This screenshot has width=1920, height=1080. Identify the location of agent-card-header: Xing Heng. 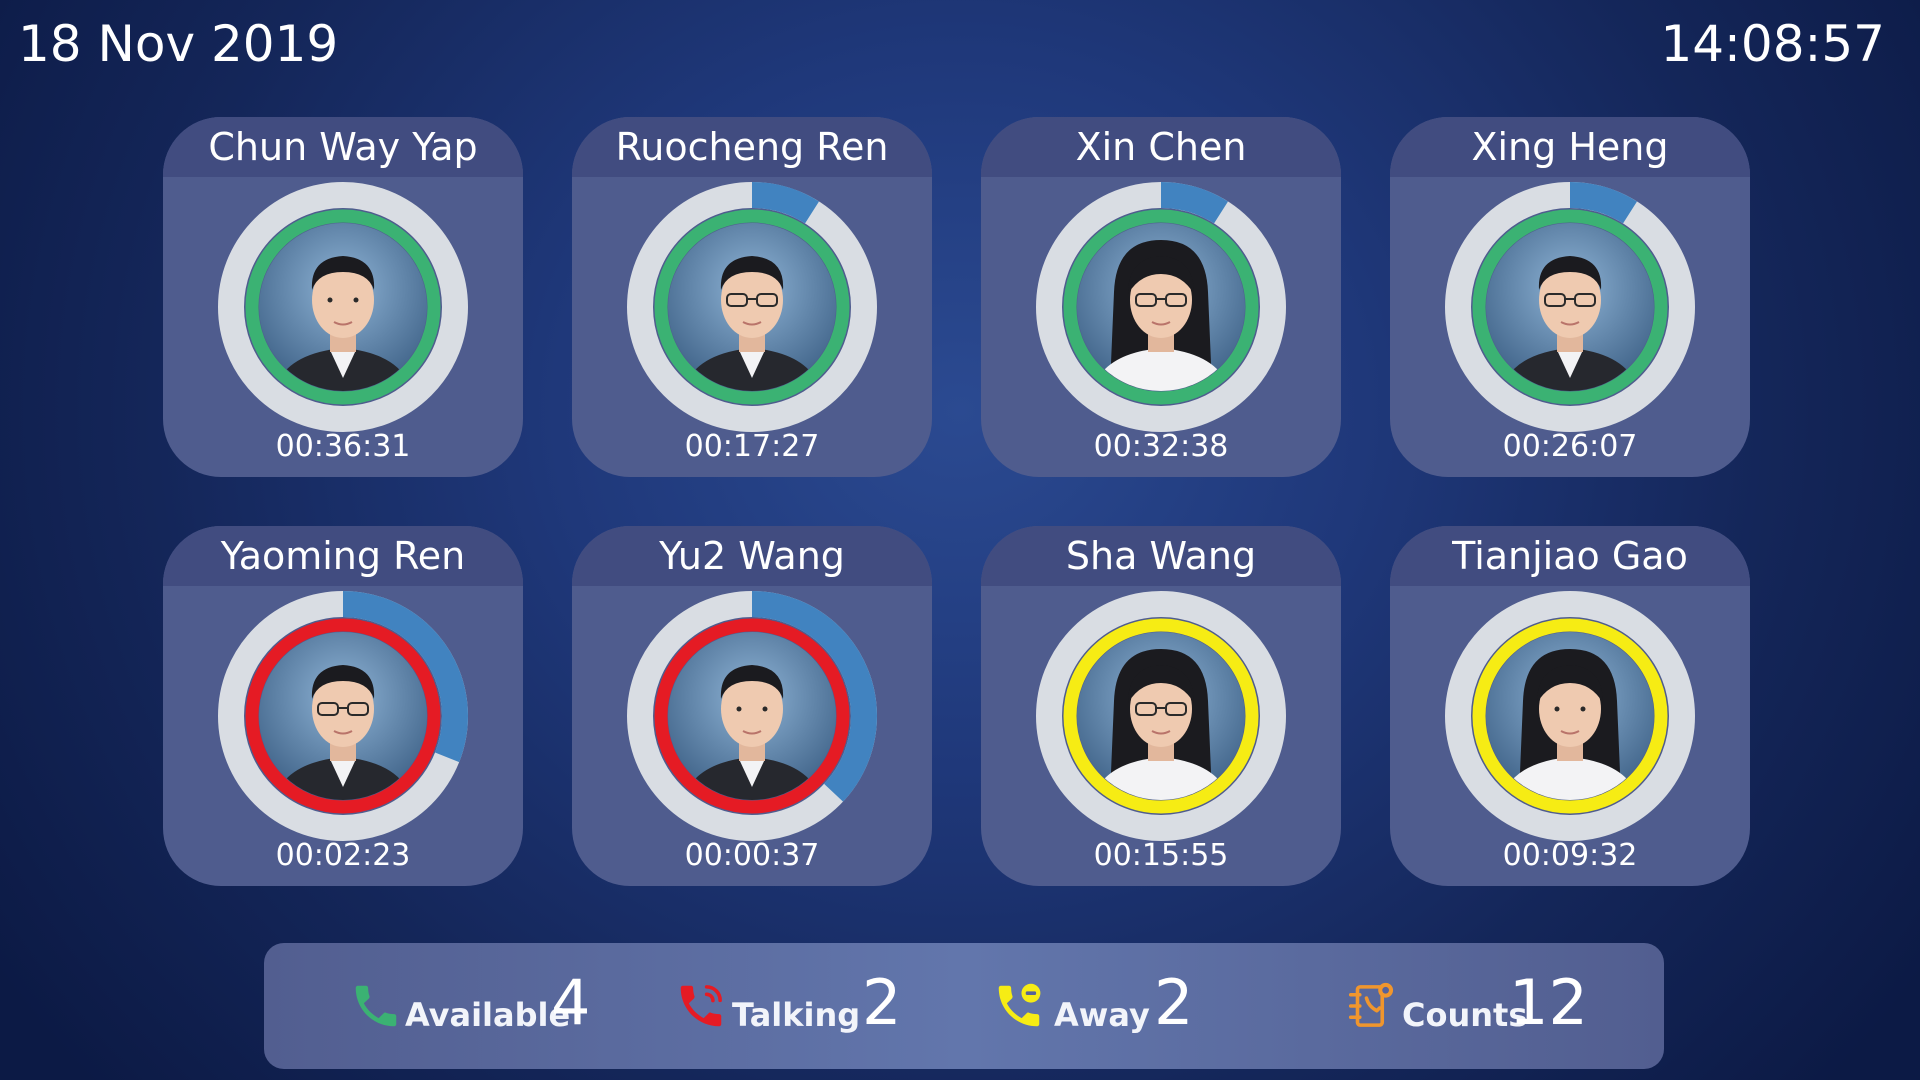
(1570, 147).